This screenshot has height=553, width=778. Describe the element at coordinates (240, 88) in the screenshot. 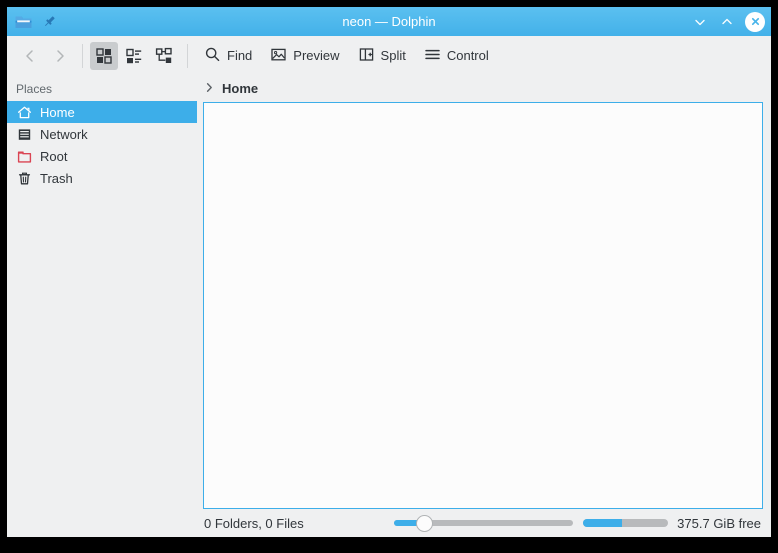

I see `breadcrumb-current: Home` at that location.